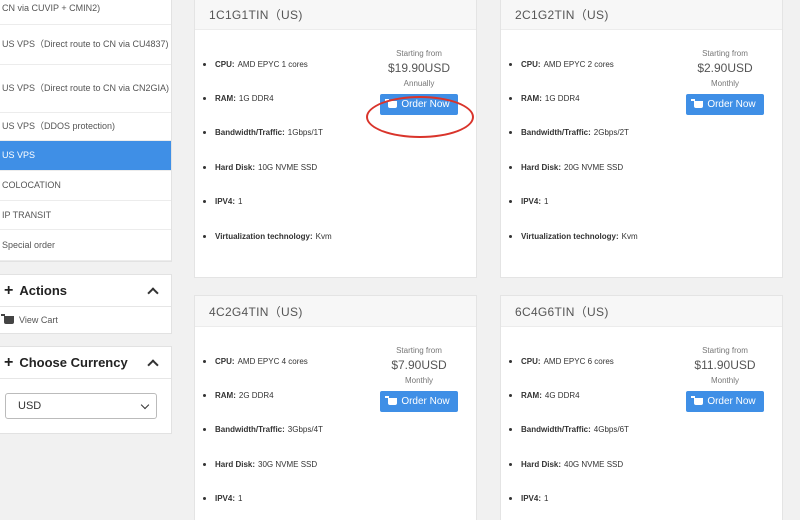 The height and width of the screenshot is (520, 800). What do you see at coordinates (419, 68) in the screenshot?
I see `price: $19.90USD` at bounding box center [419, 68].